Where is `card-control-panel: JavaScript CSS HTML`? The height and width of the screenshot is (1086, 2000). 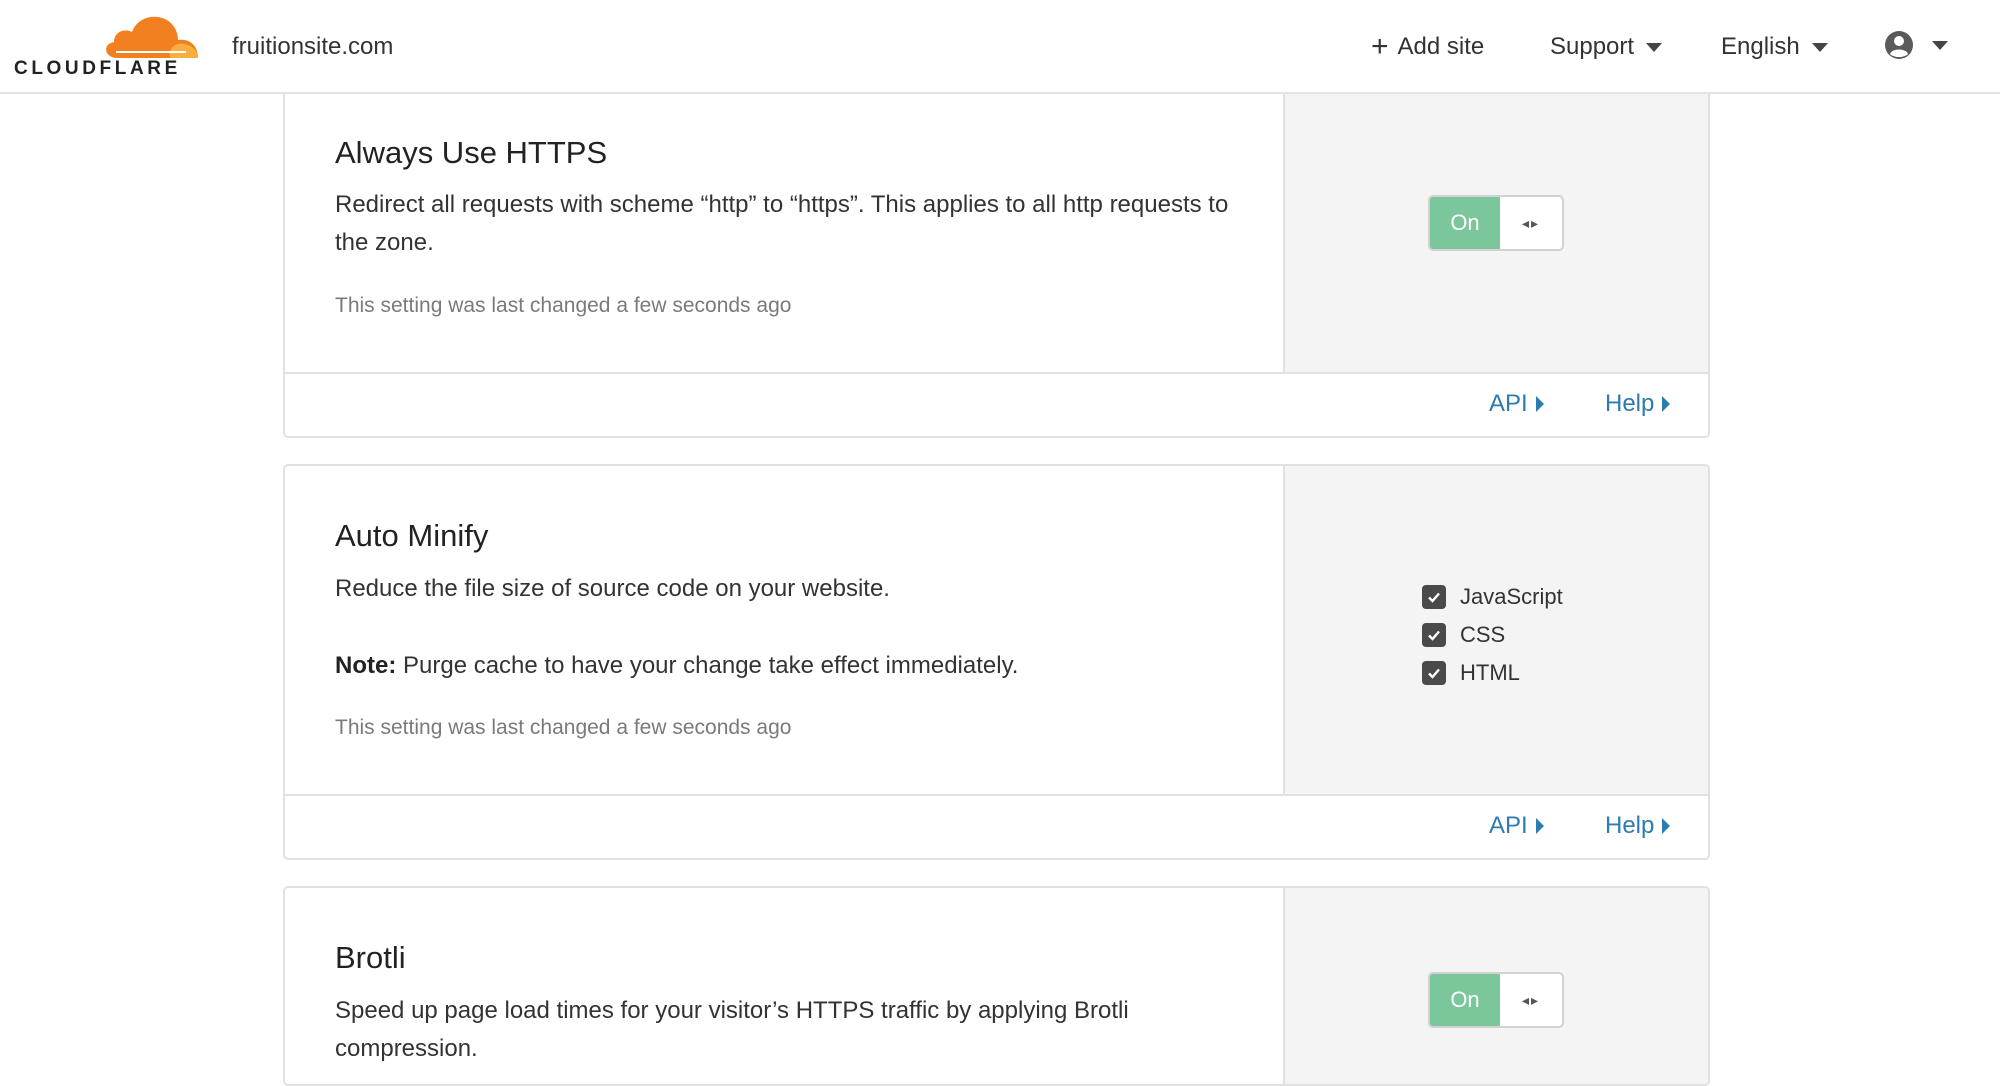
card-control-panel: JavaScript CSS HTML is located at coordinates (1495, 631).